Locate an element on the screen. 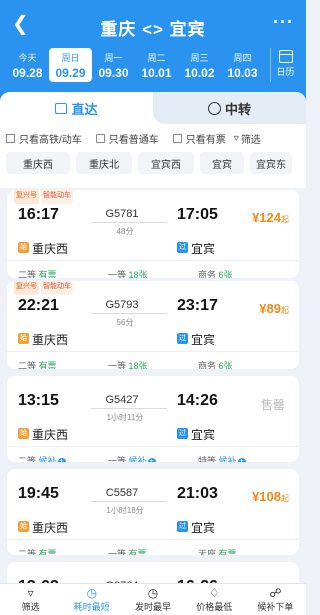 Image resolution: width=320 pixels, height=615 pixels. tab-transfer: 中转 is located at coordinates (229, 108).